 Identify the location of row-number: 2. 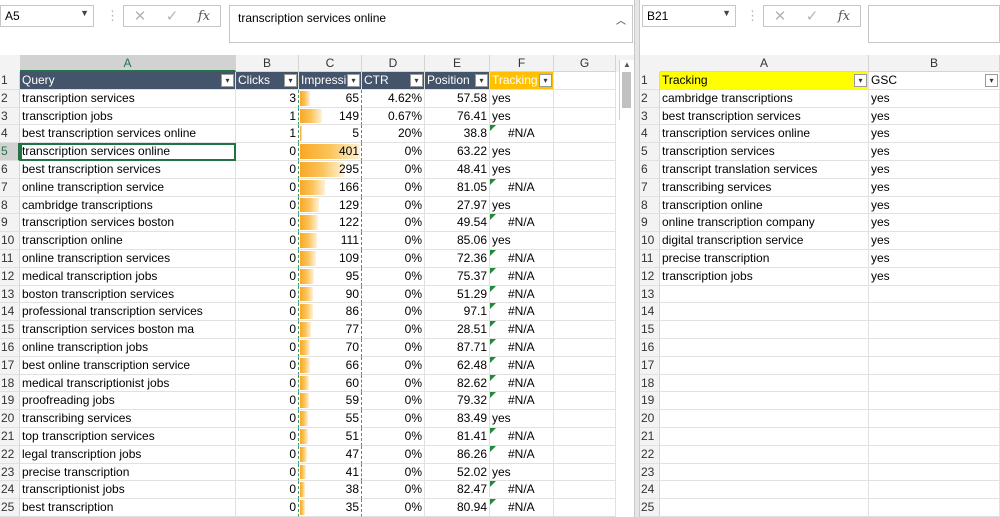
(650, 98).